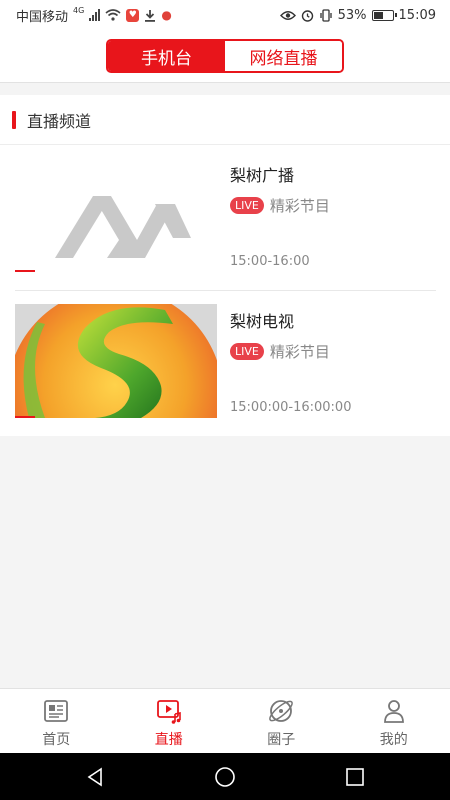  What do you see at coordinates (42, 17) in the screenshot?
I see `carrier-name: 中国移动` at bounding box center [42, 17].